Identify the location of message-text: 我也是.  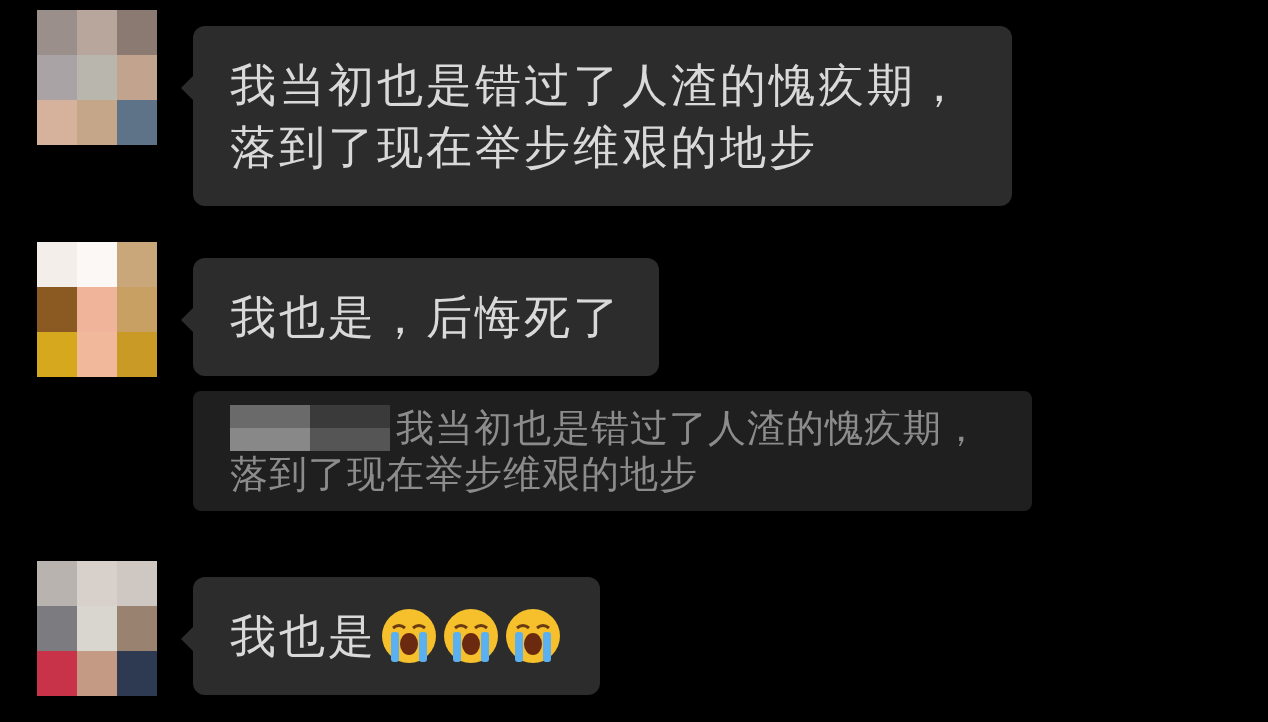
(303, 636).